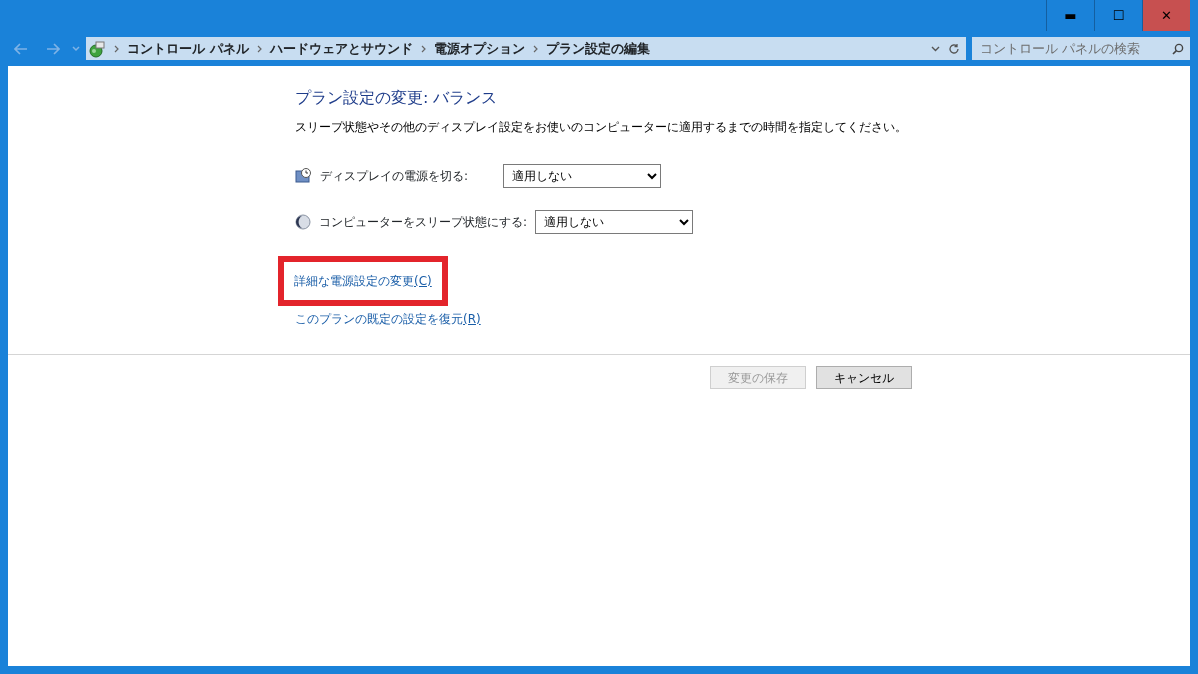  What do you see at coordinates (1166, 15) in the screenshot?
I see `close-button: ✕` at bounding box center [1166, 15].